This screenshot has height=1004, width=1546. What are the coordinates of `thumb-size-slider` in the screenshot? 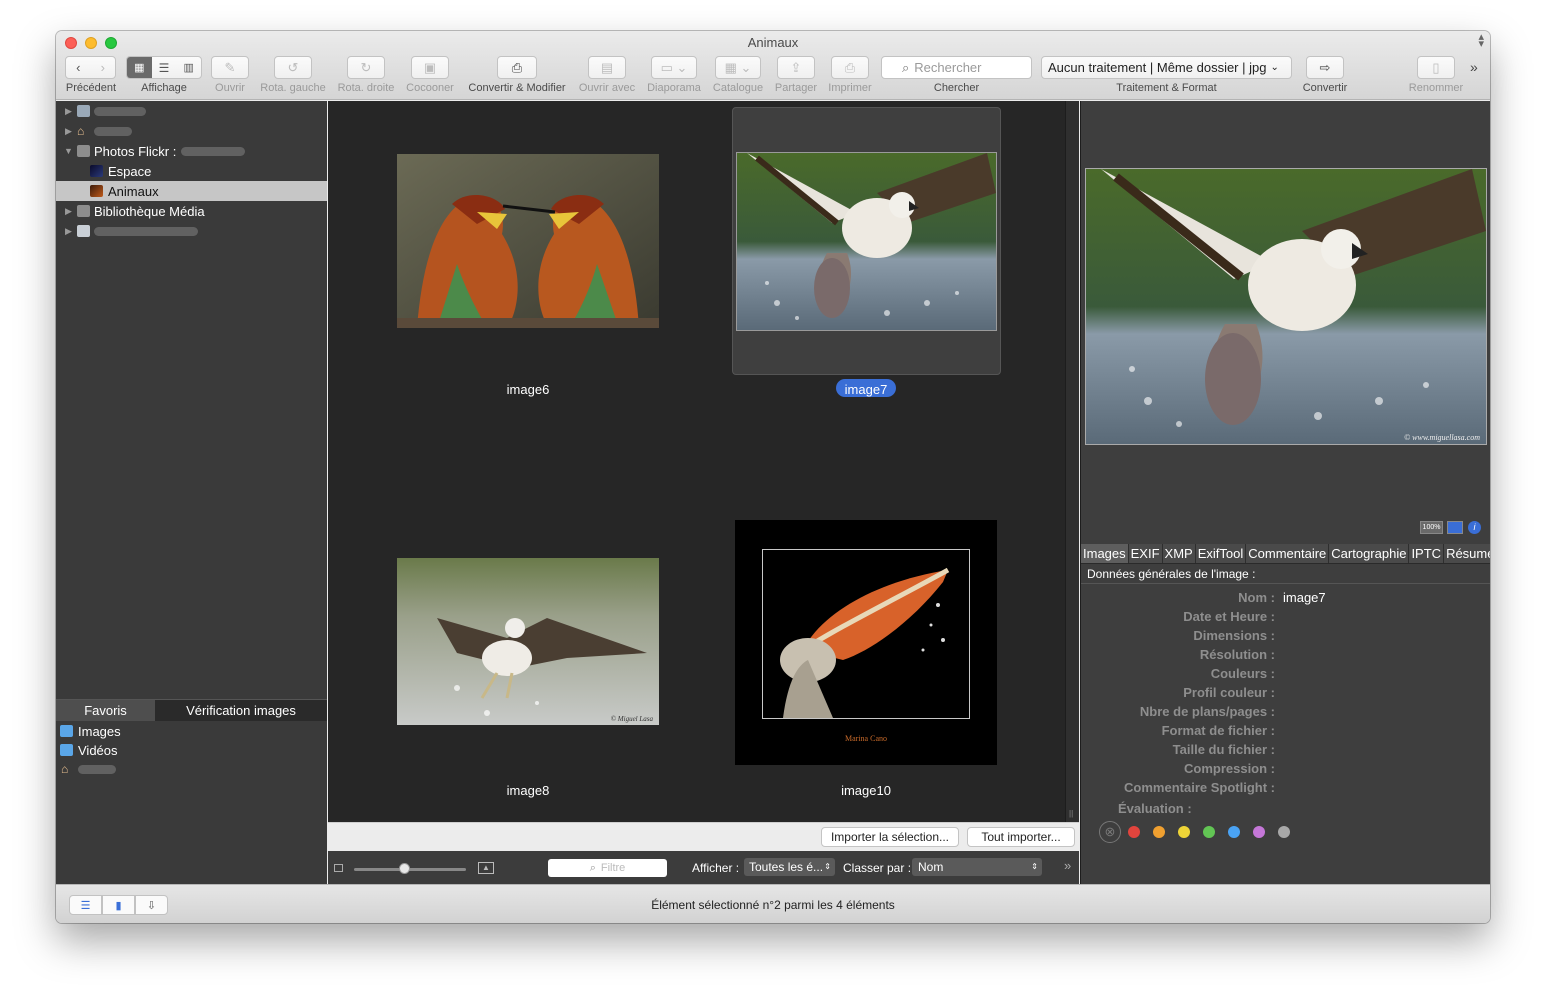 It's located at (410, 869).